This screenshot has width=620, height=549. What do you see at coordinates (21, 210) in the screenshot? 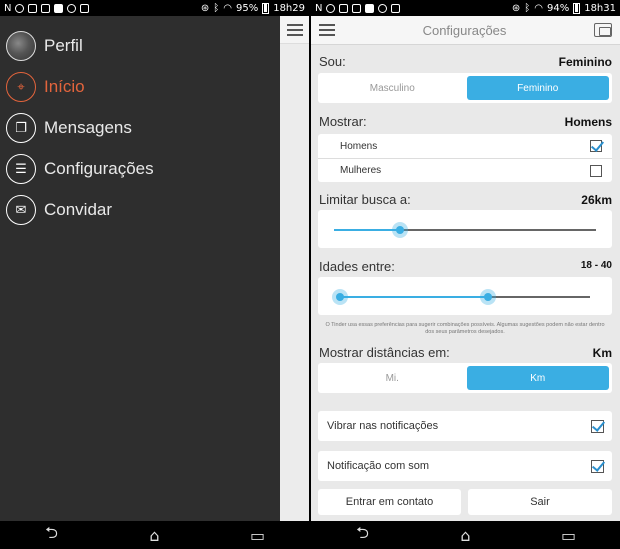
I see `invite-mail-icon: ✉` at bounding box center [21, 210].